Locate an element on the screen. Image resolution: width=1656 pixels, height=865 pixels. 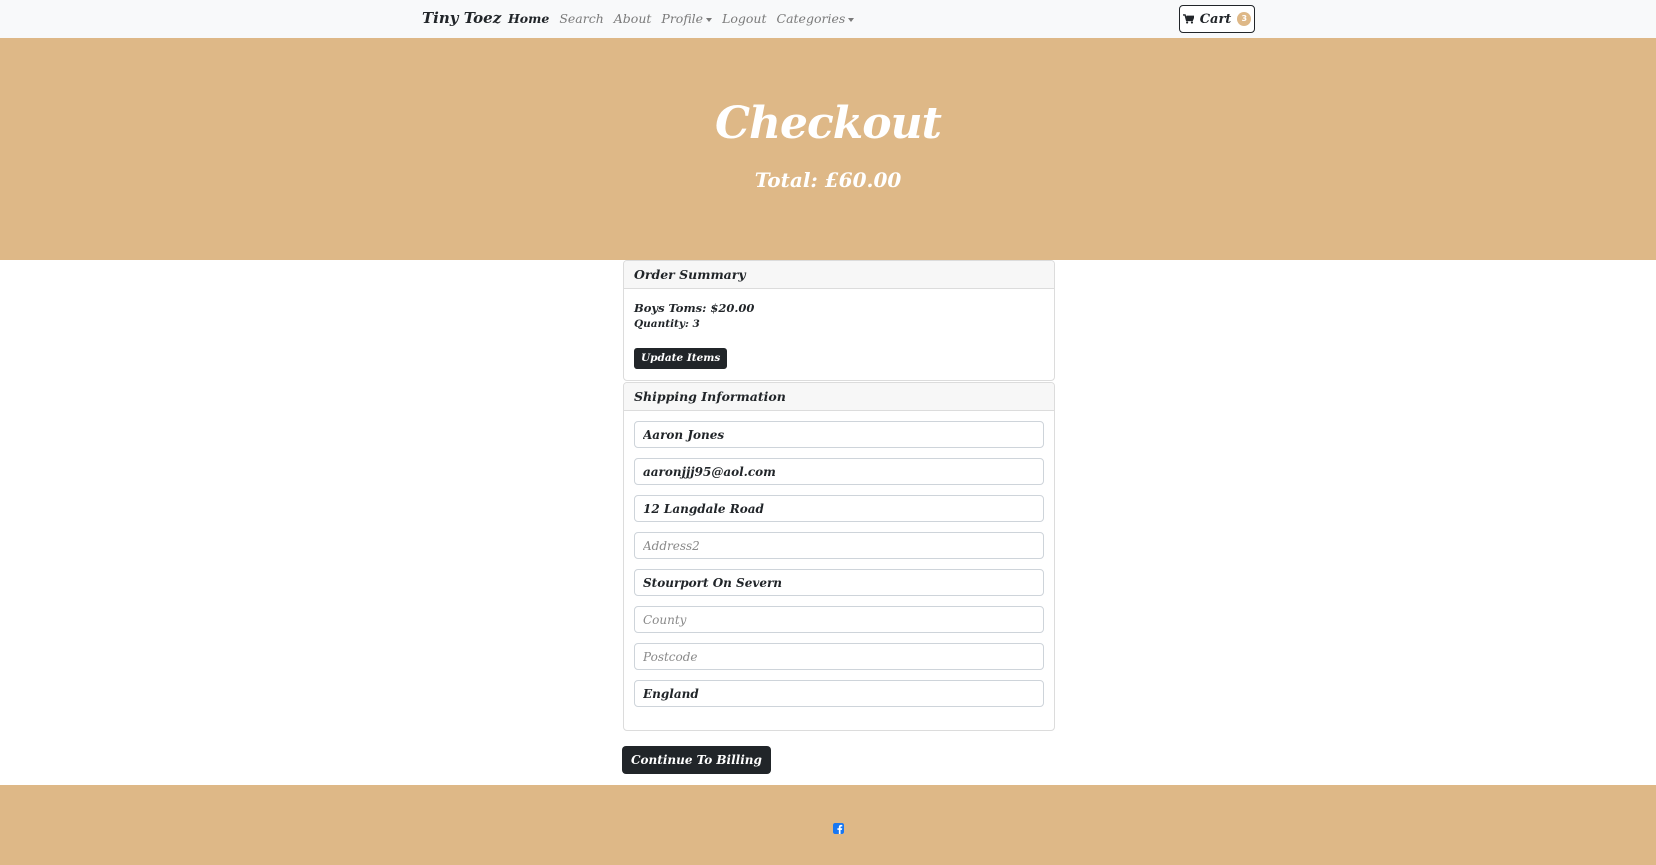
nav-categories-label: Categories is located at coordinates (811, 18).